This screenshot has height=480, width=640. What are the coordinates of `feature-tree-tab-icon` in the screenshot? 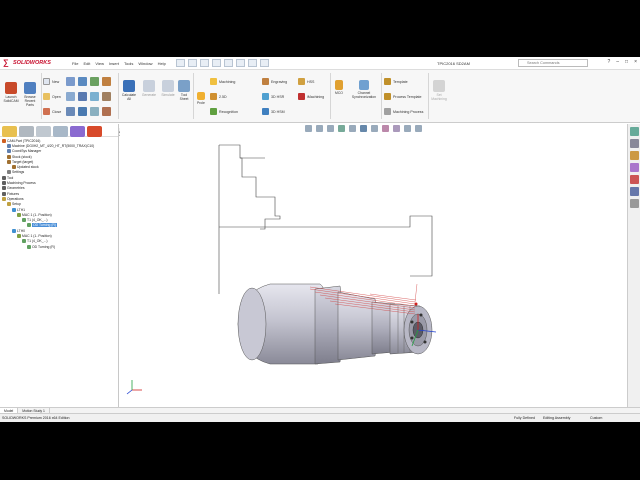 It's located at (9, 131).